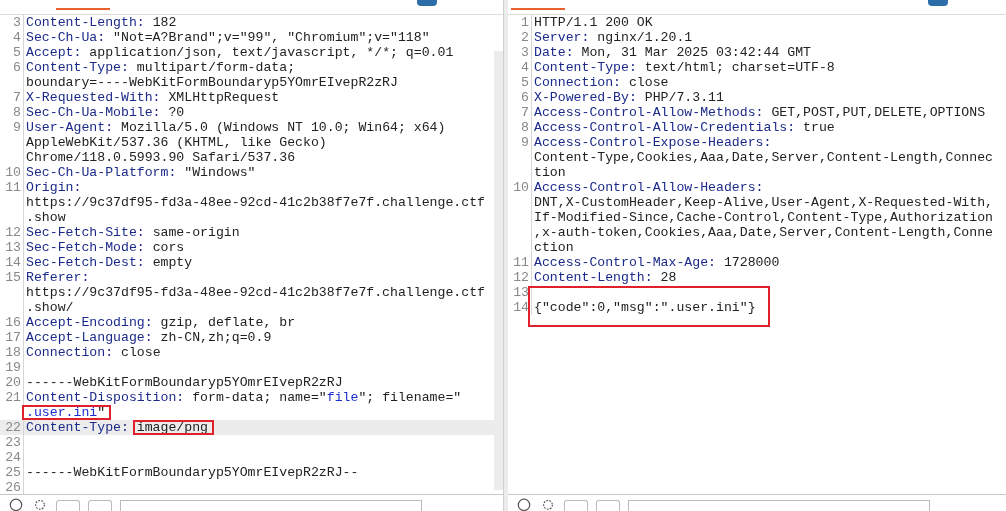  Describe the element at coordinates (271, 37) in the screenshot. I see `code-text: "Not=A?Brand";v="99", "Chromium";v="118"` at that location.